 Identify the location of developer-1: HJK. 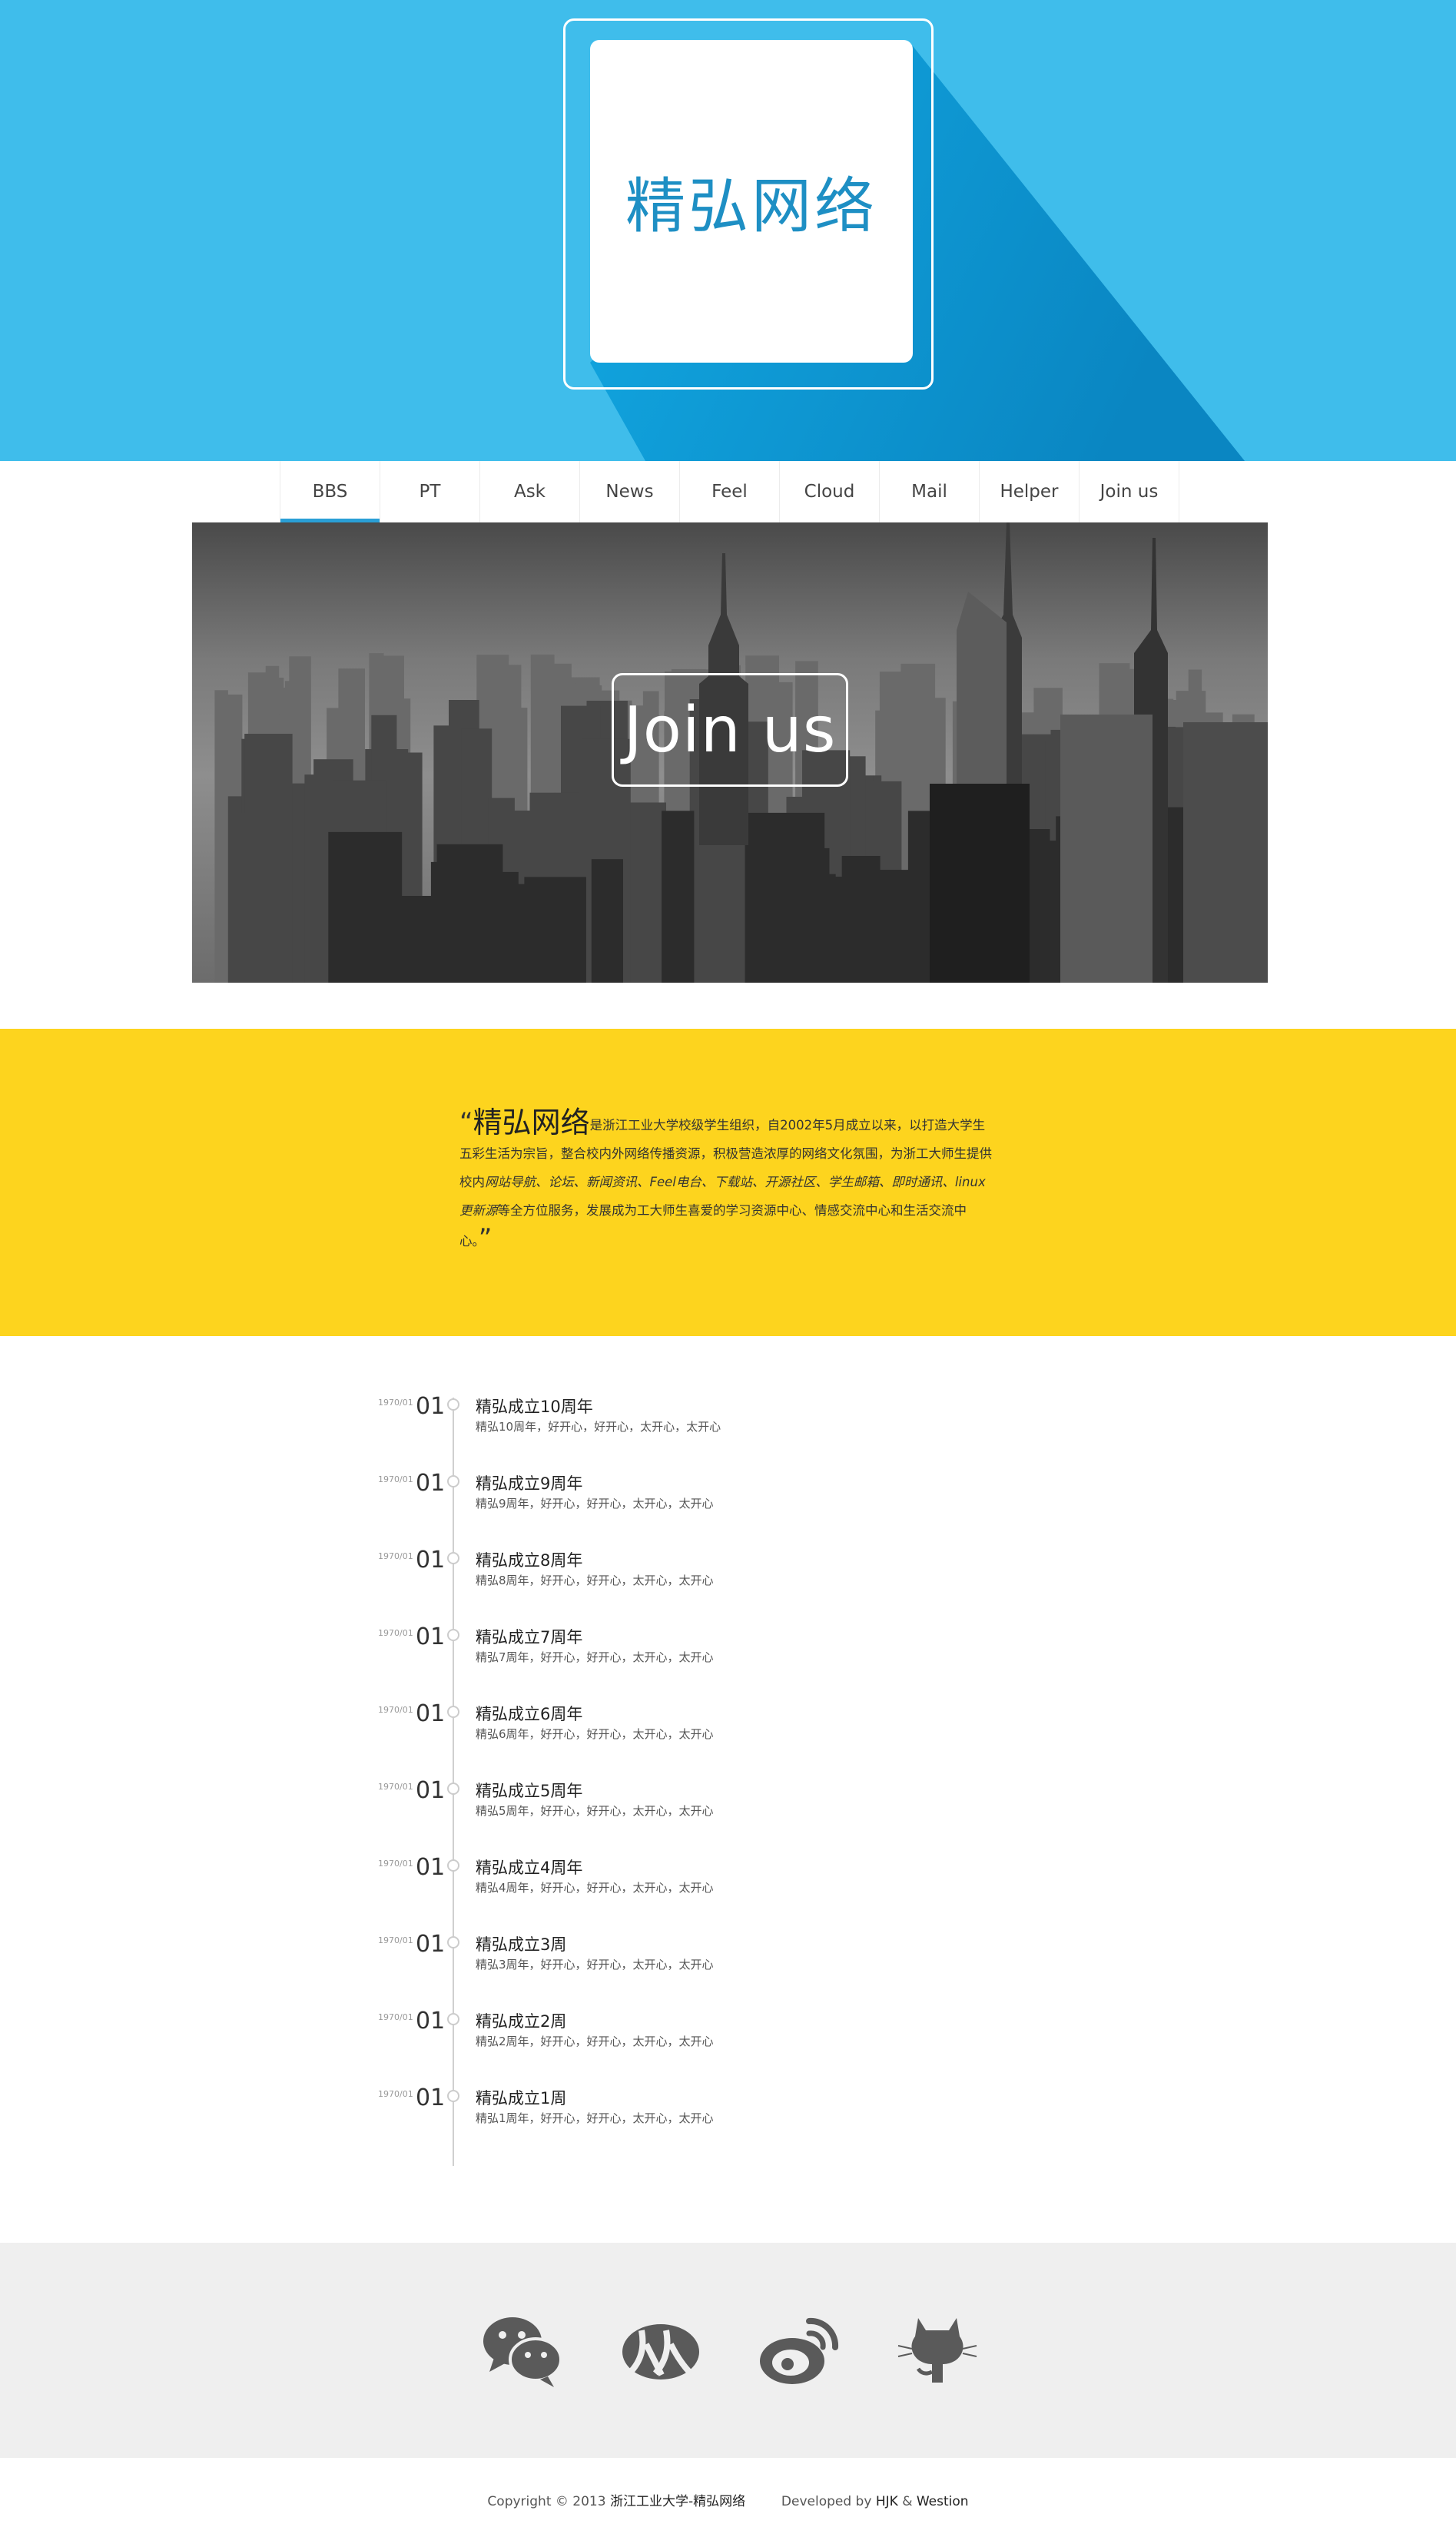
(887, 2501).